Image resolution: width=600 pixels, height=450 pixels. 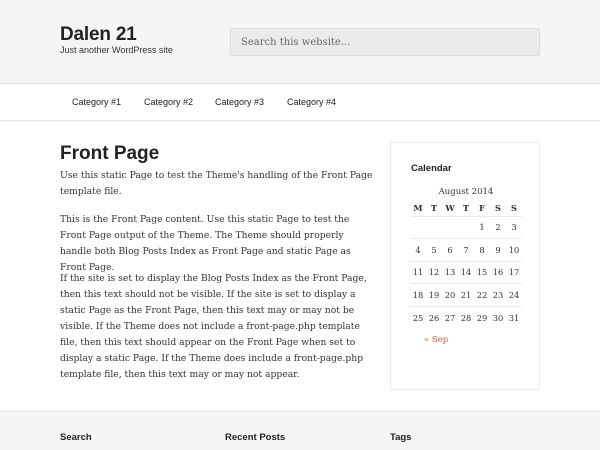 What do you see at coordinates (434, 250) in the screenshot?
I see `calendar-day-cell: 5` at bounding box center [434, 250].